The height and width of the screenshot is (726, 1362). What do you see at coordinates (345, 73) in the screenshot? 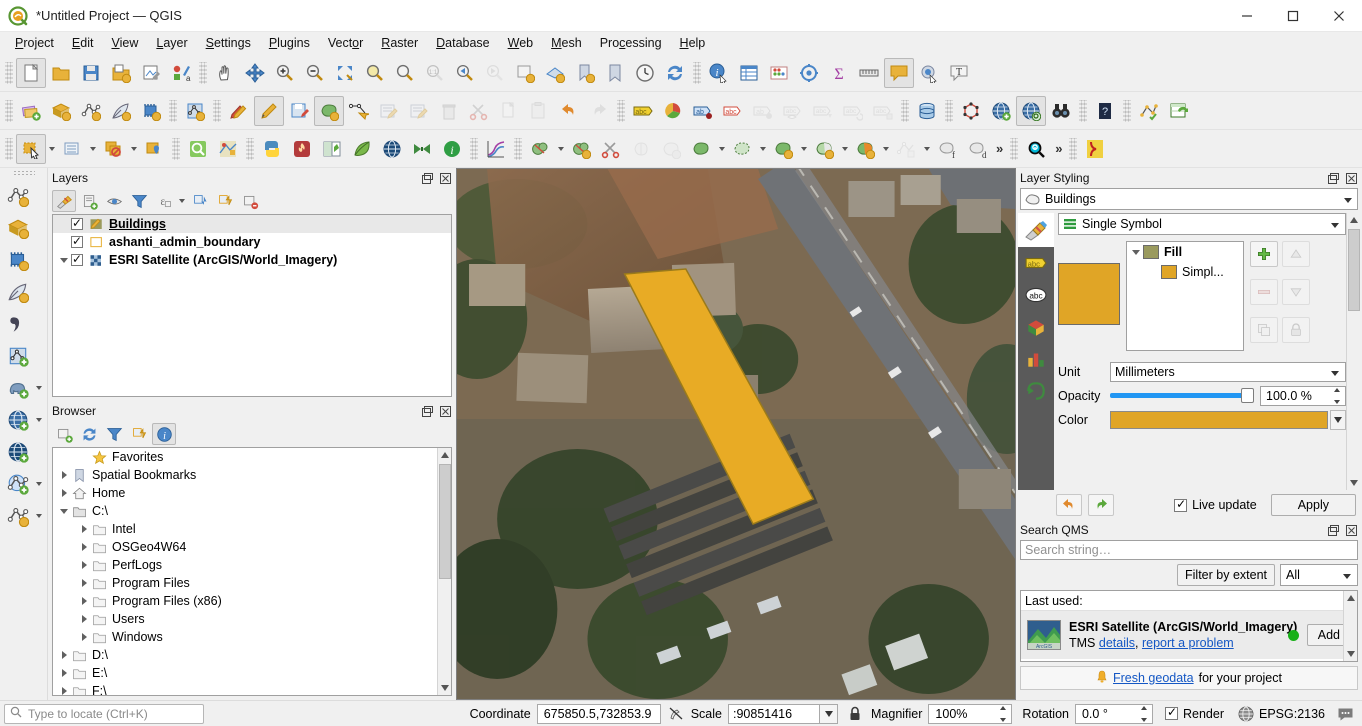
I see `zoom-full-button` at bounding box center [345, 73].